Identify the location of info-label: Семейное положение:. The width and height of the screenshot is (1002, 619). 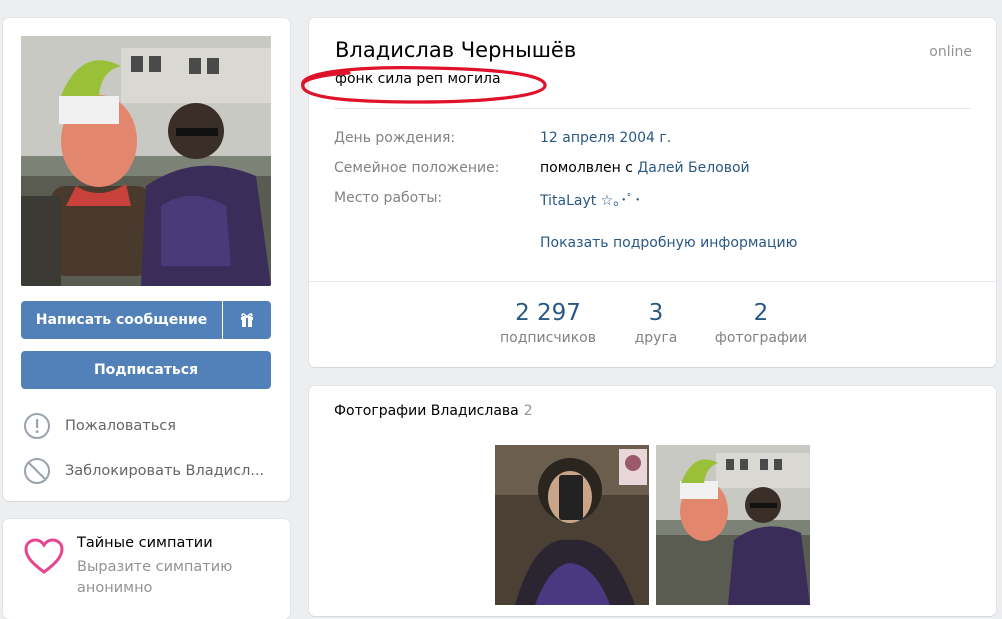
(417, 168).